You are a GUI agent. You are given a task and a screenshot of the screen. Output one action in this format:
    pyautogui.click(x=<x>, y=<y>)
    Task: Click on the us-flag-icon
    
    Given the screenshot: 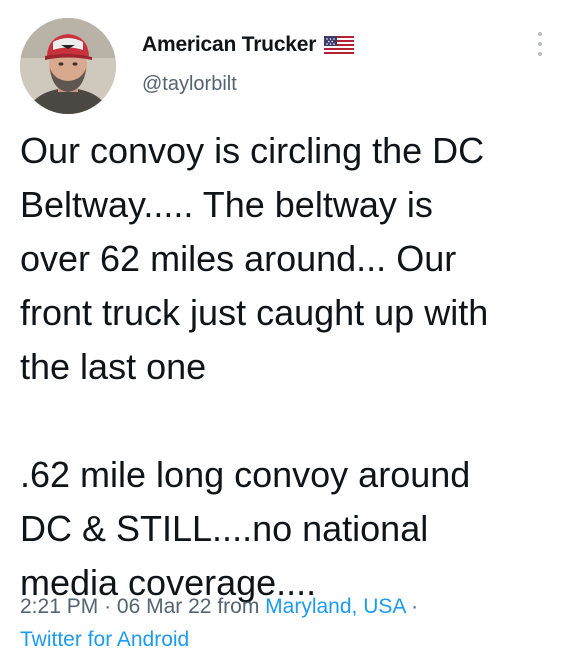 What is the action you would take?
    pyautogui.click(x=339, y=45)
    